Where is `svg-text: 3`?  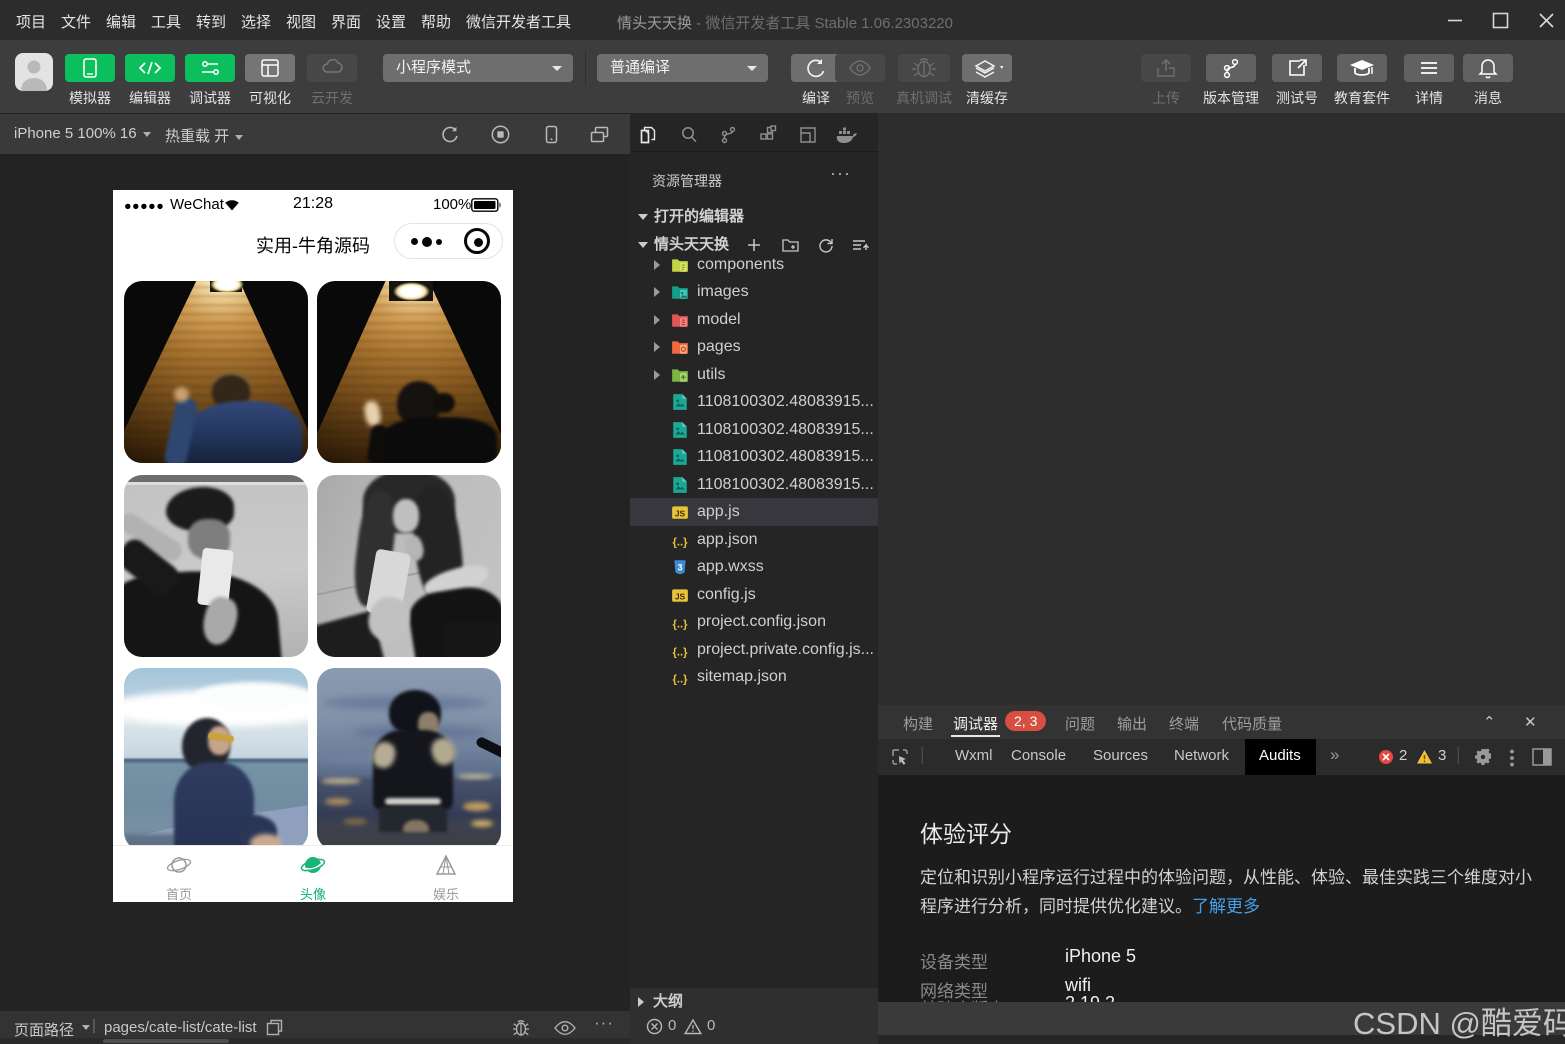
svg-text: 3 is located at coordinates (679, 567).